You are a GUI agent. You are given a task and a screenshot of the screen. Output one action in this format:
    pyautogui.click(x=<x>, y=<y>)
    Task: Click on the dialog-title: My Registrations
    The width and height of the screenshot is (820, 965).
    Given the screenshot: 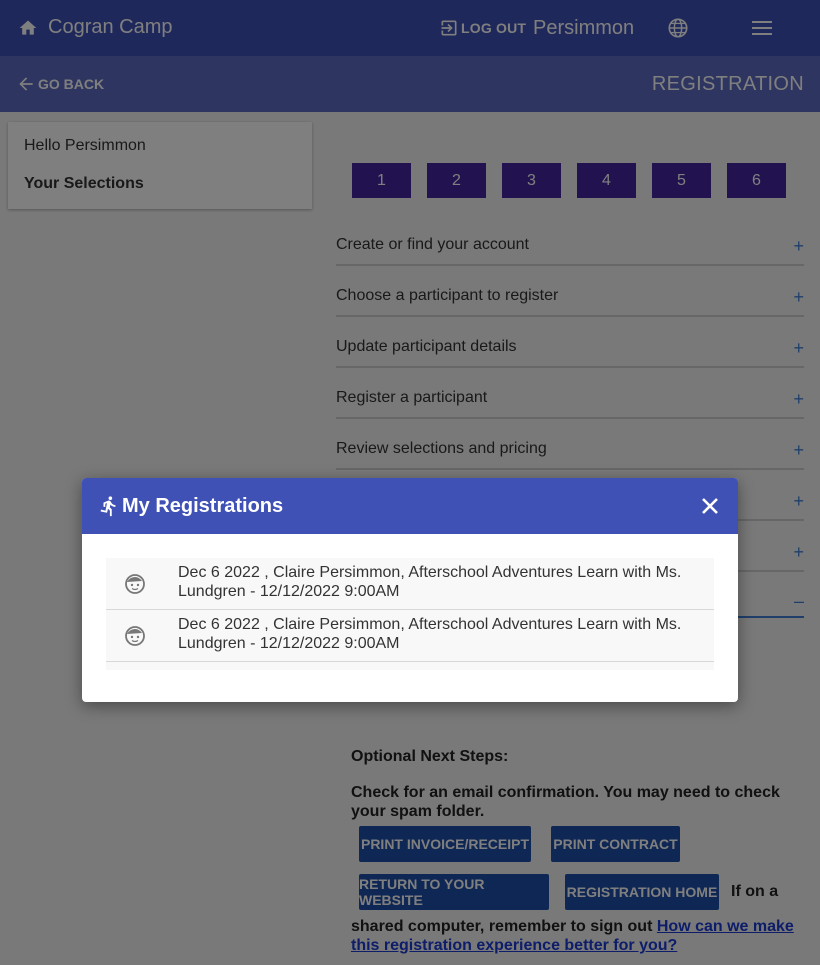 What is the action you would take?
    pyautogui.click(x=203, y=506)
    